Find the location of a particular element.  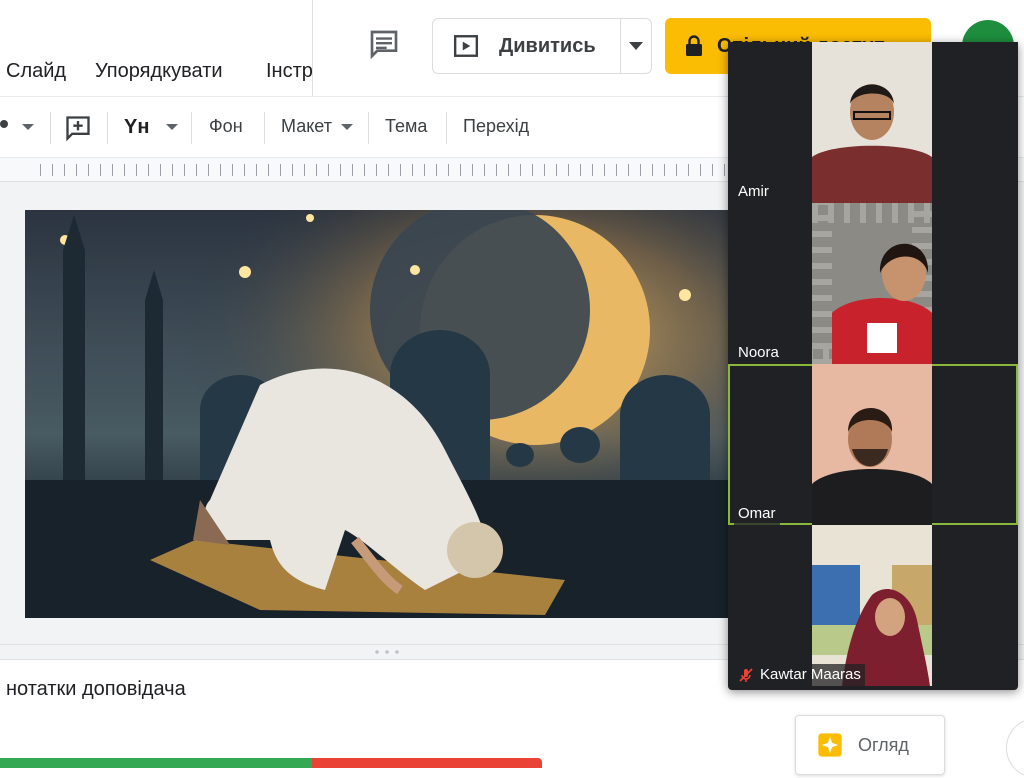

menu-slide: Слайд is located at coordinates (36, 71).